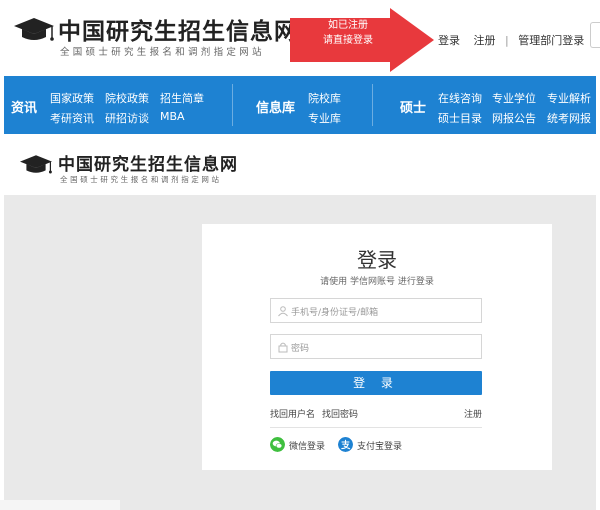  Describe the element at coordinates (460, 98) in the screenshot. I see `nav-item-online-consult: 在线咨询` at that location.